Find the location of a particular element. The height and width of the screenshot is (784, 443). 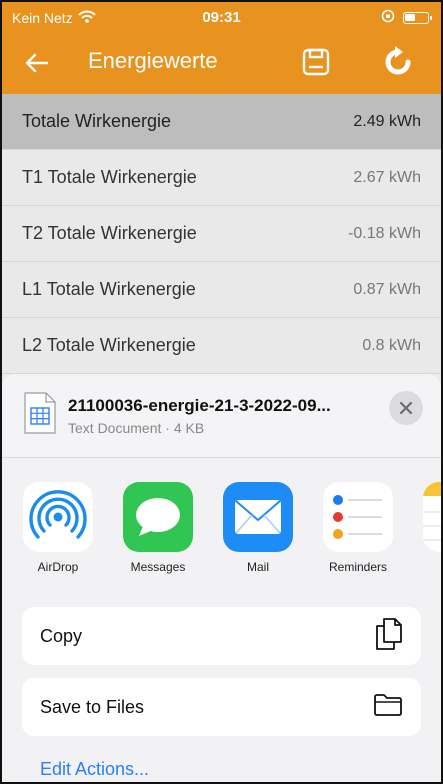

back-arrow-icon is located at coordinates (37, 63).